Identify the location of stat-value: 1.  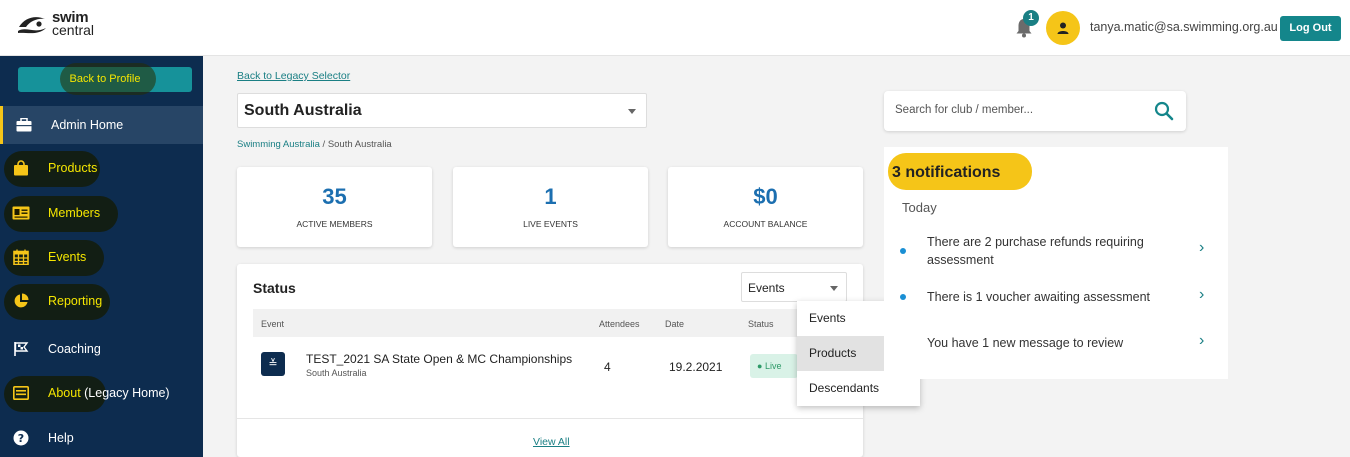
(550, 196).